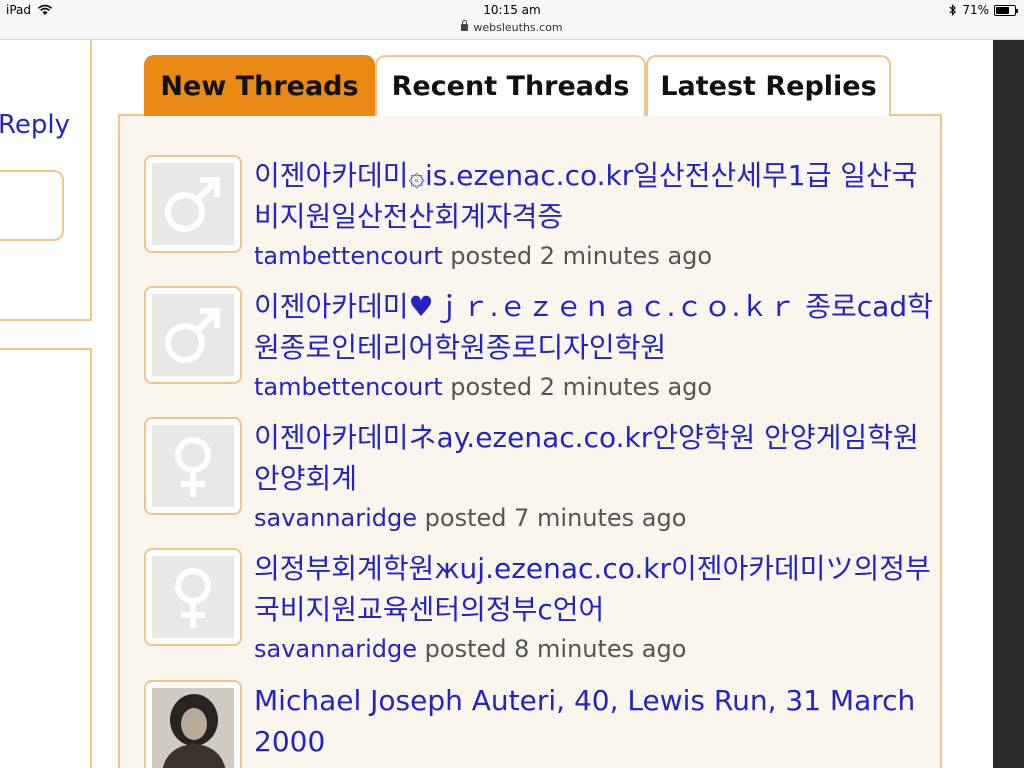 This screenshot has width=1024, height=768. I want to click on bluetooth-icon, so click(953, 10).